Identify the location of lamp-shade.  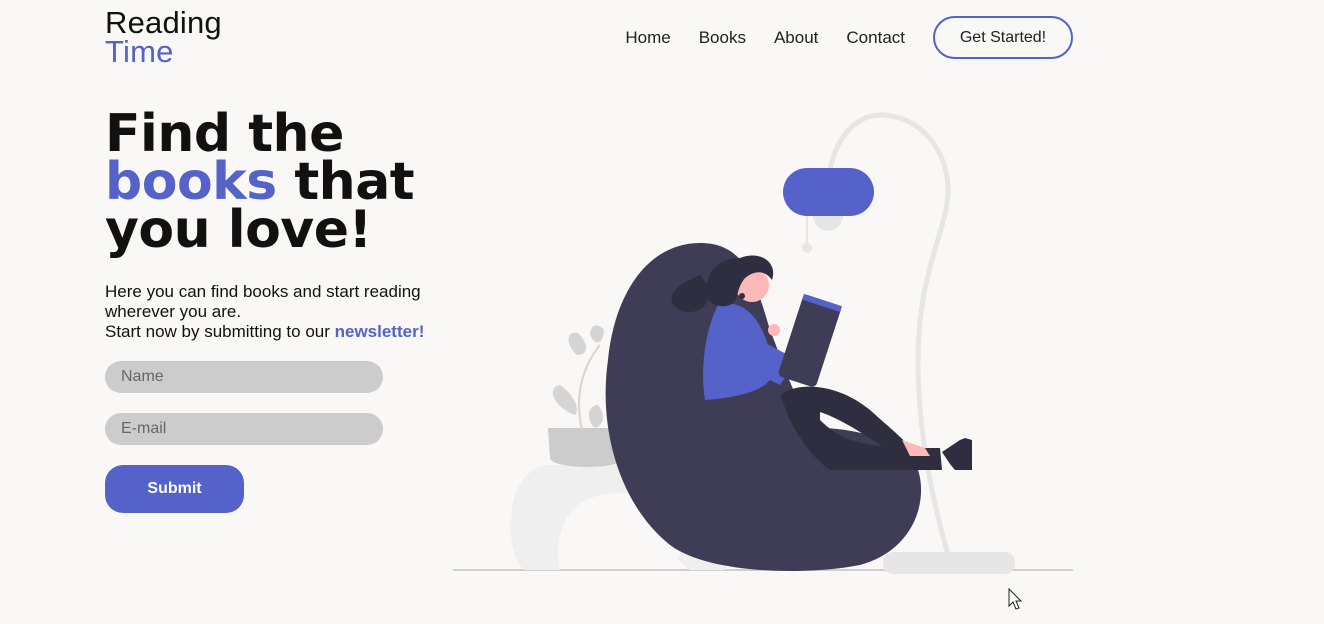
(828, 192).